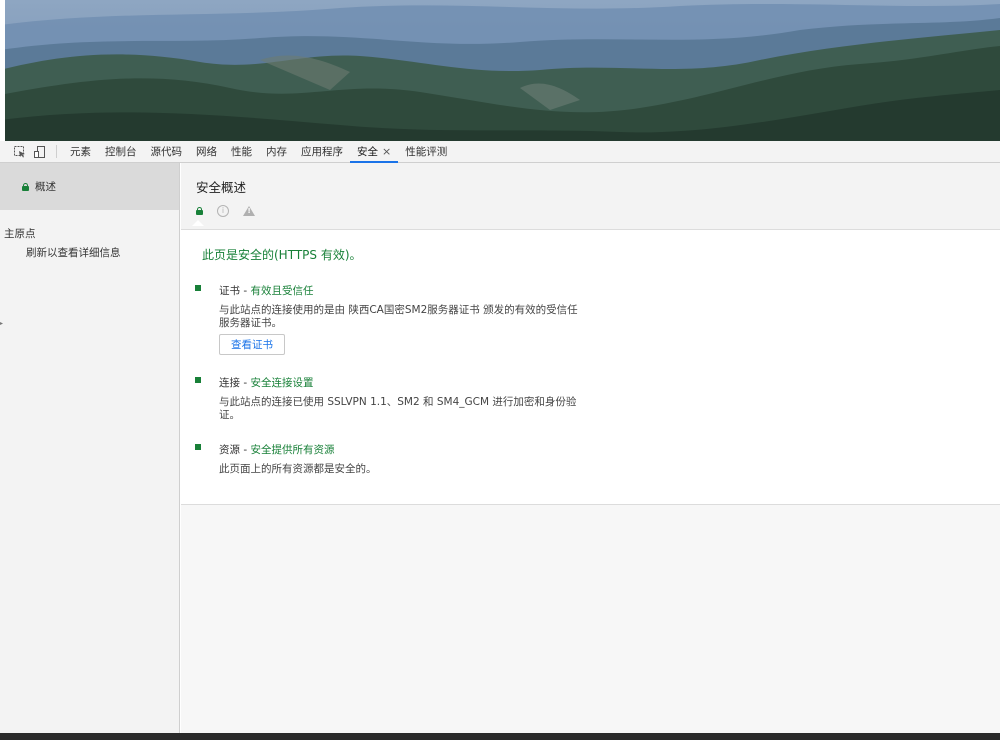  I want to click on tab-sources: 源代码, so click(167, 151).